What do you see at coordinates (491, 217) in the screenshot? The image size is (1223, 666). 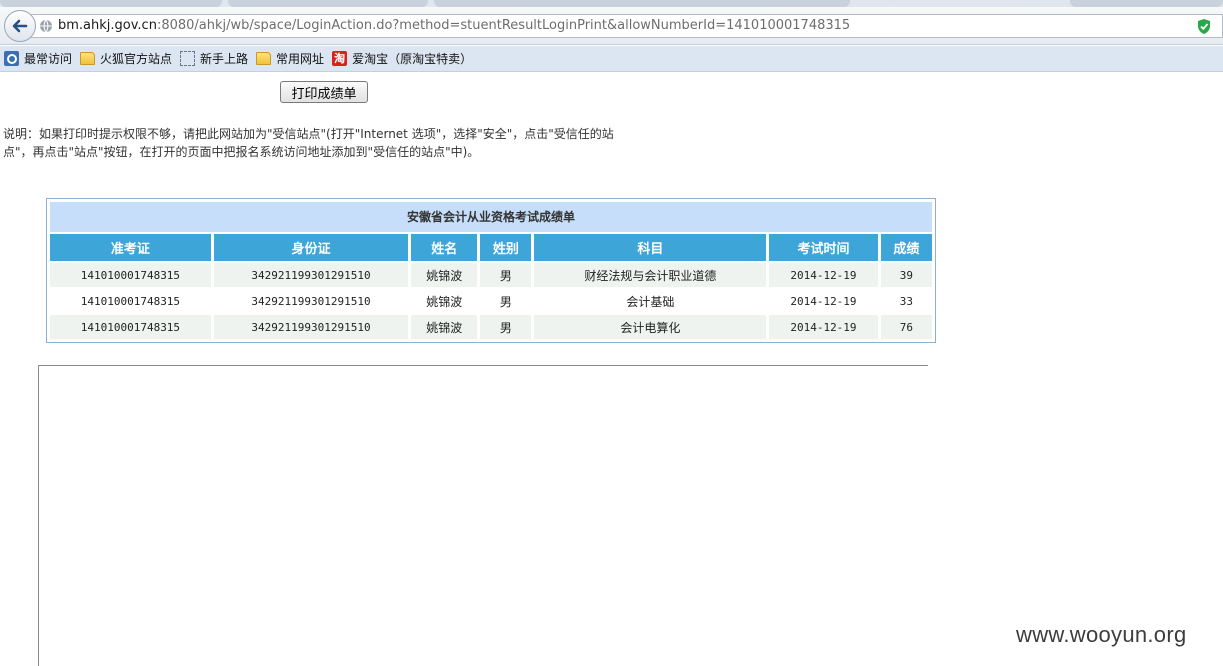 I see `score-report-title: 安徽省会计从业资格考试成绩单` at bounding box center [491, 217].